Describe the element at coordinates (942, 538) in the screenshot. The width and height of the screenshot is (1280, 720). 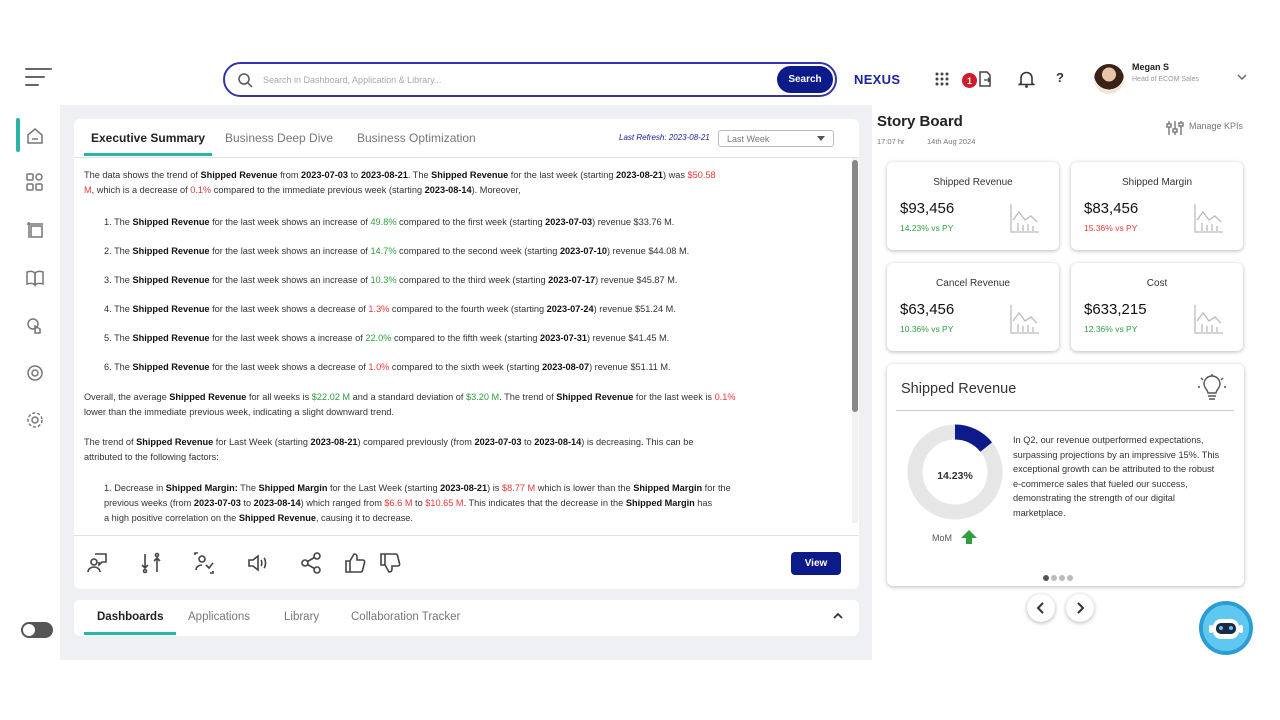
I see `mom-label: MoM` at that location.